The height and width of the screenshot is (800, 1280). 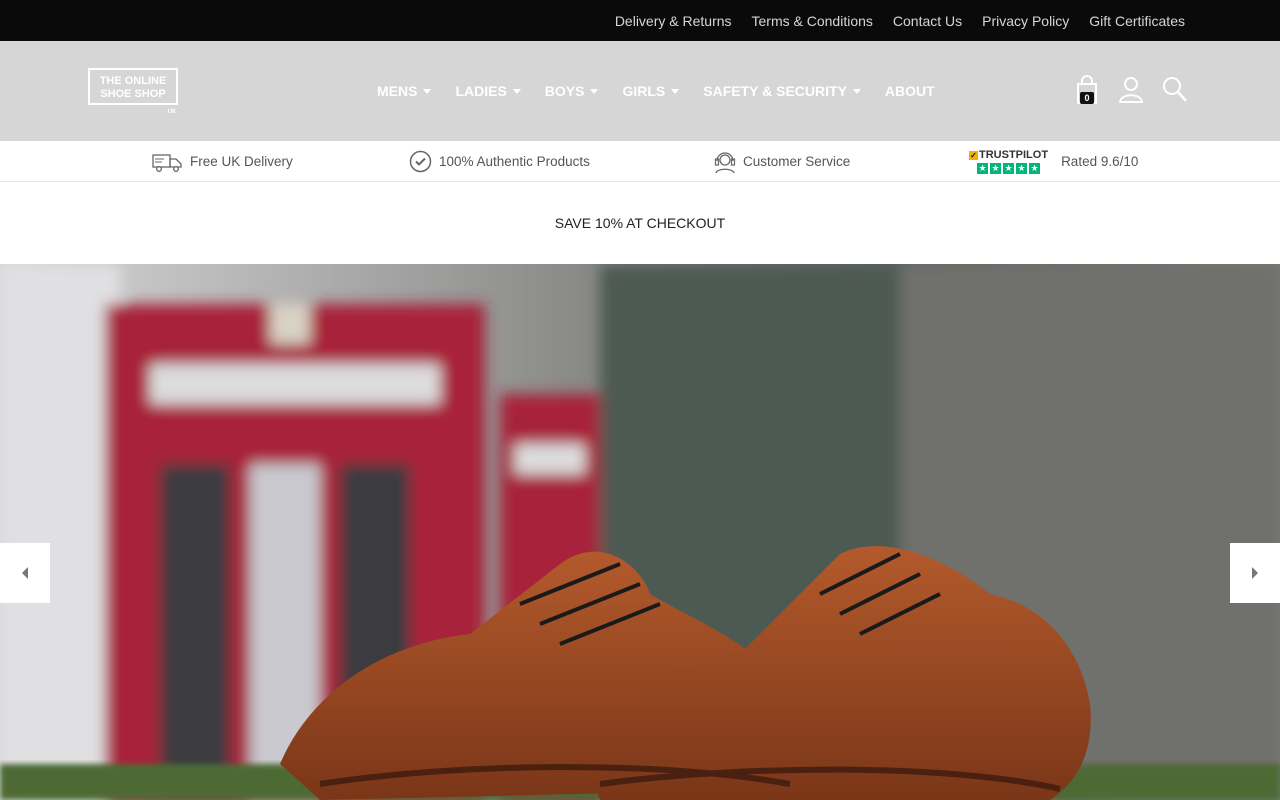 I want to click on usp-customer-service: Customer Service, so click(x=782, y=161).